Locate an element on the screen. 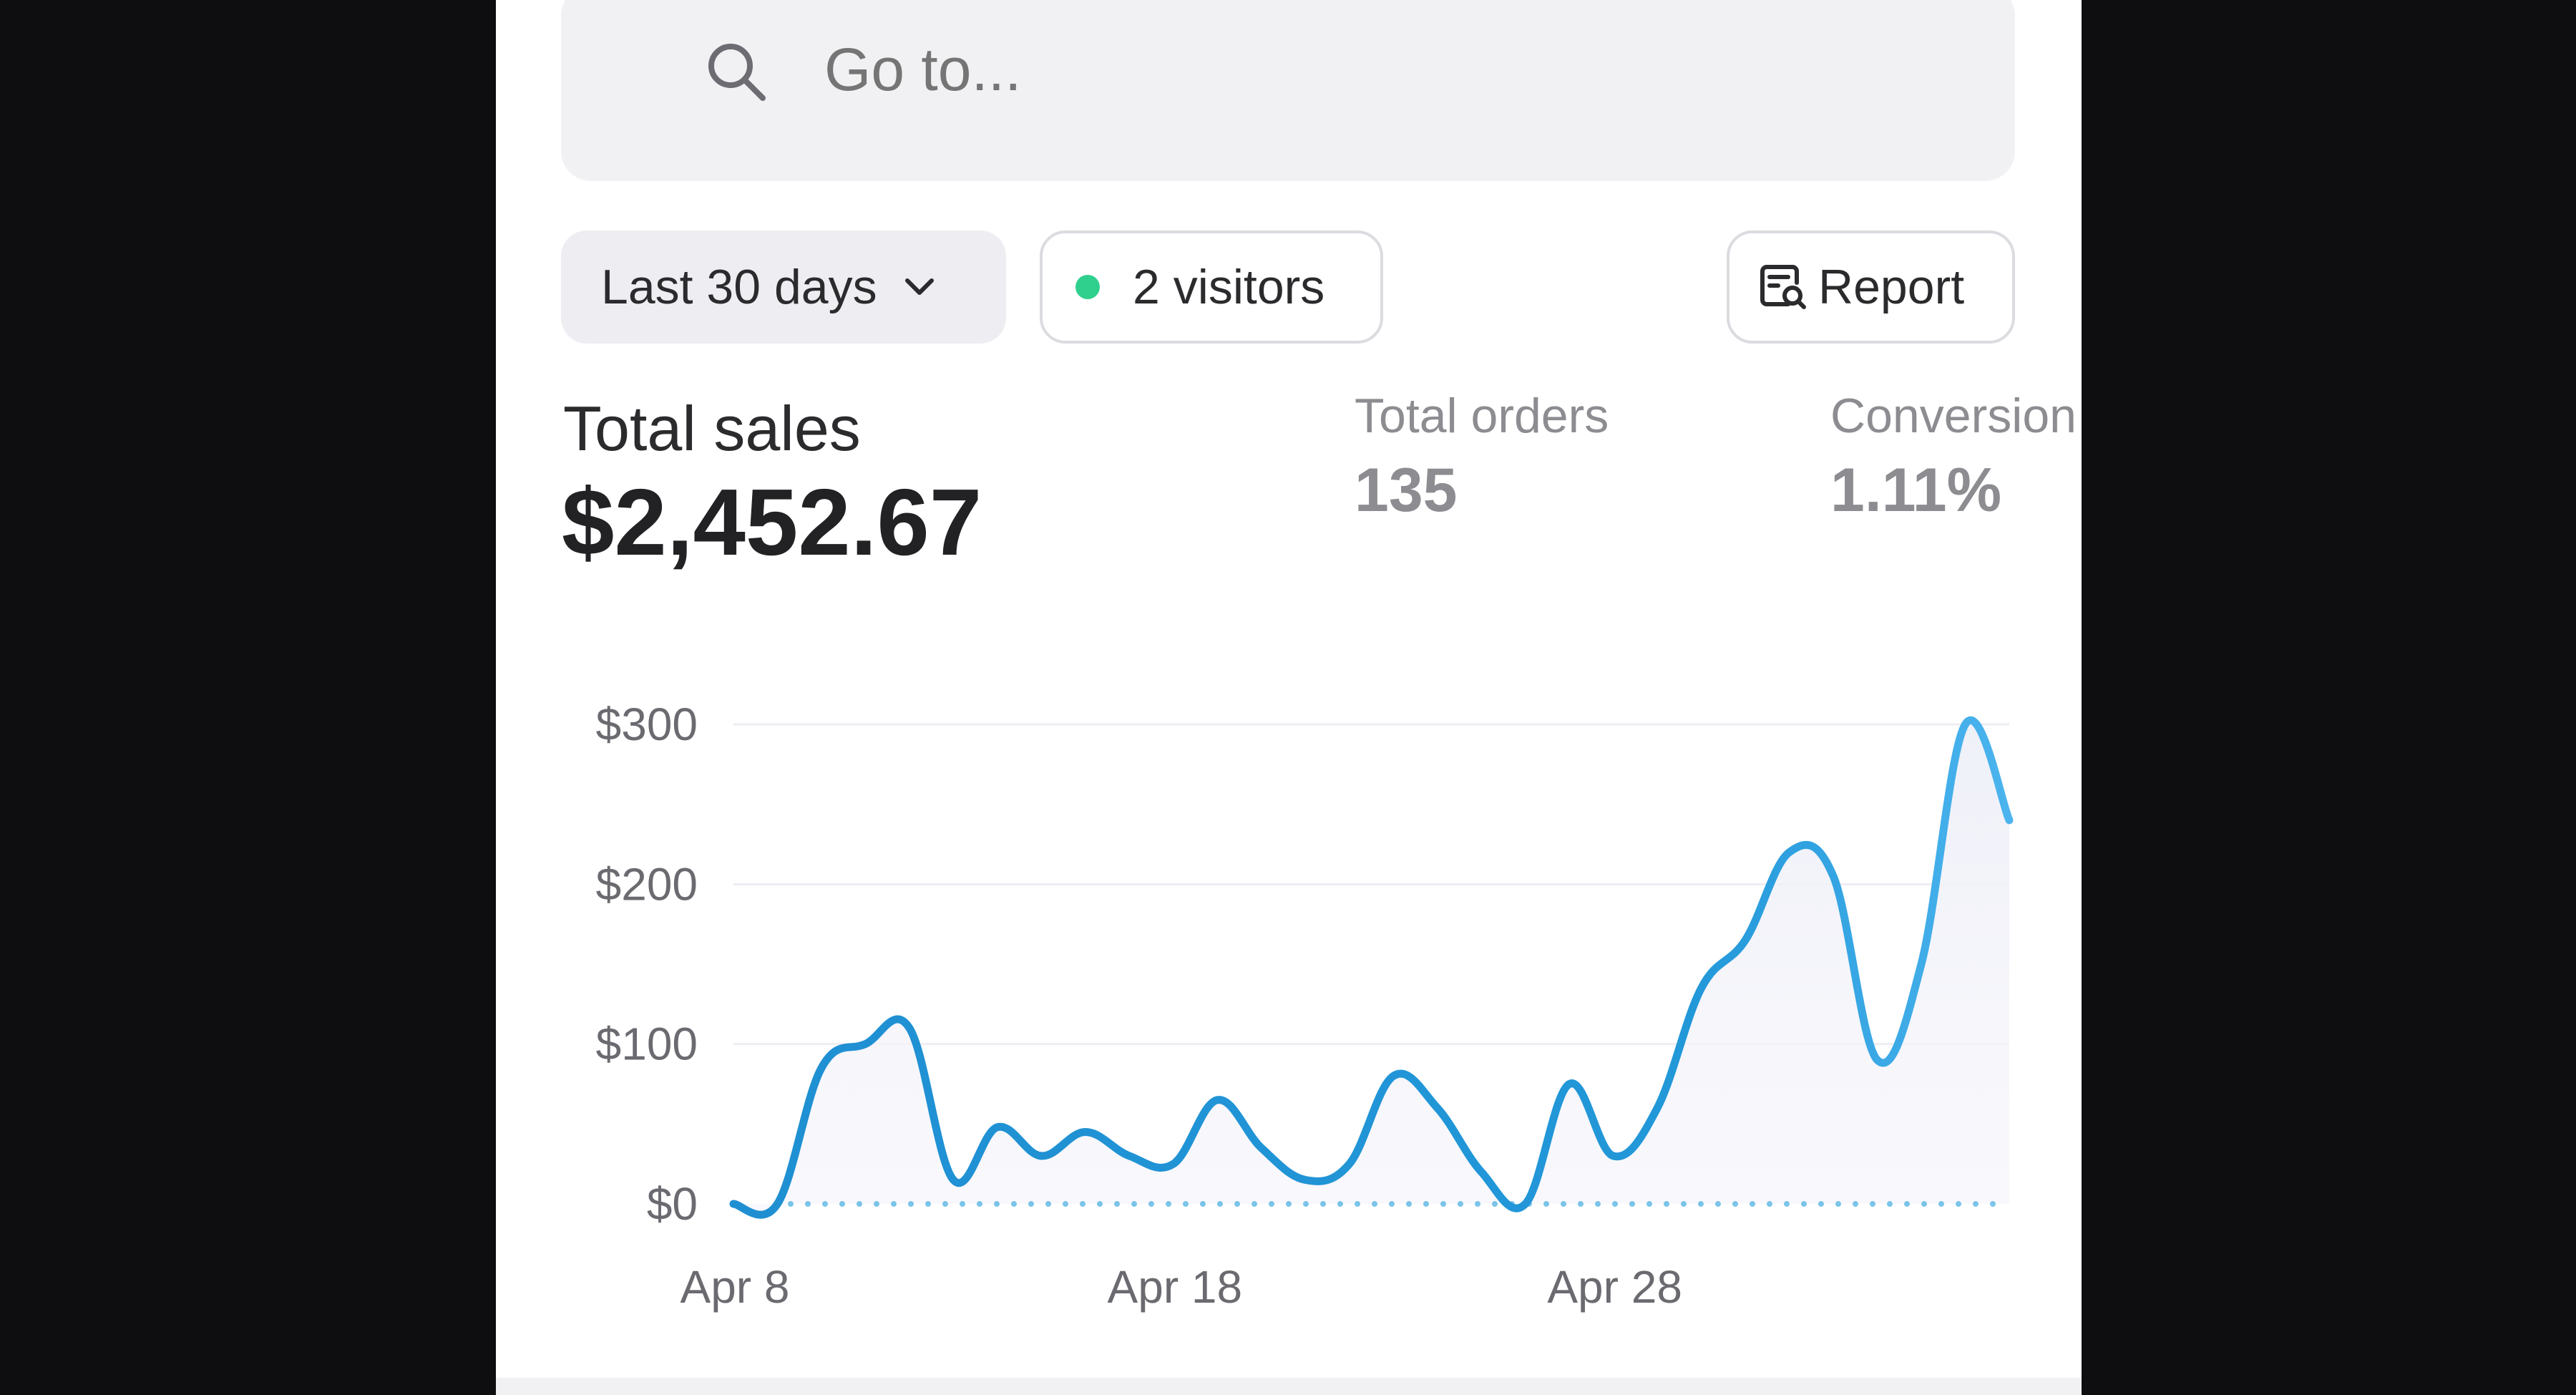 This screenshot has height=1395, width=2576. conversion-label: Conversion is located at coordinates (1953, 416).